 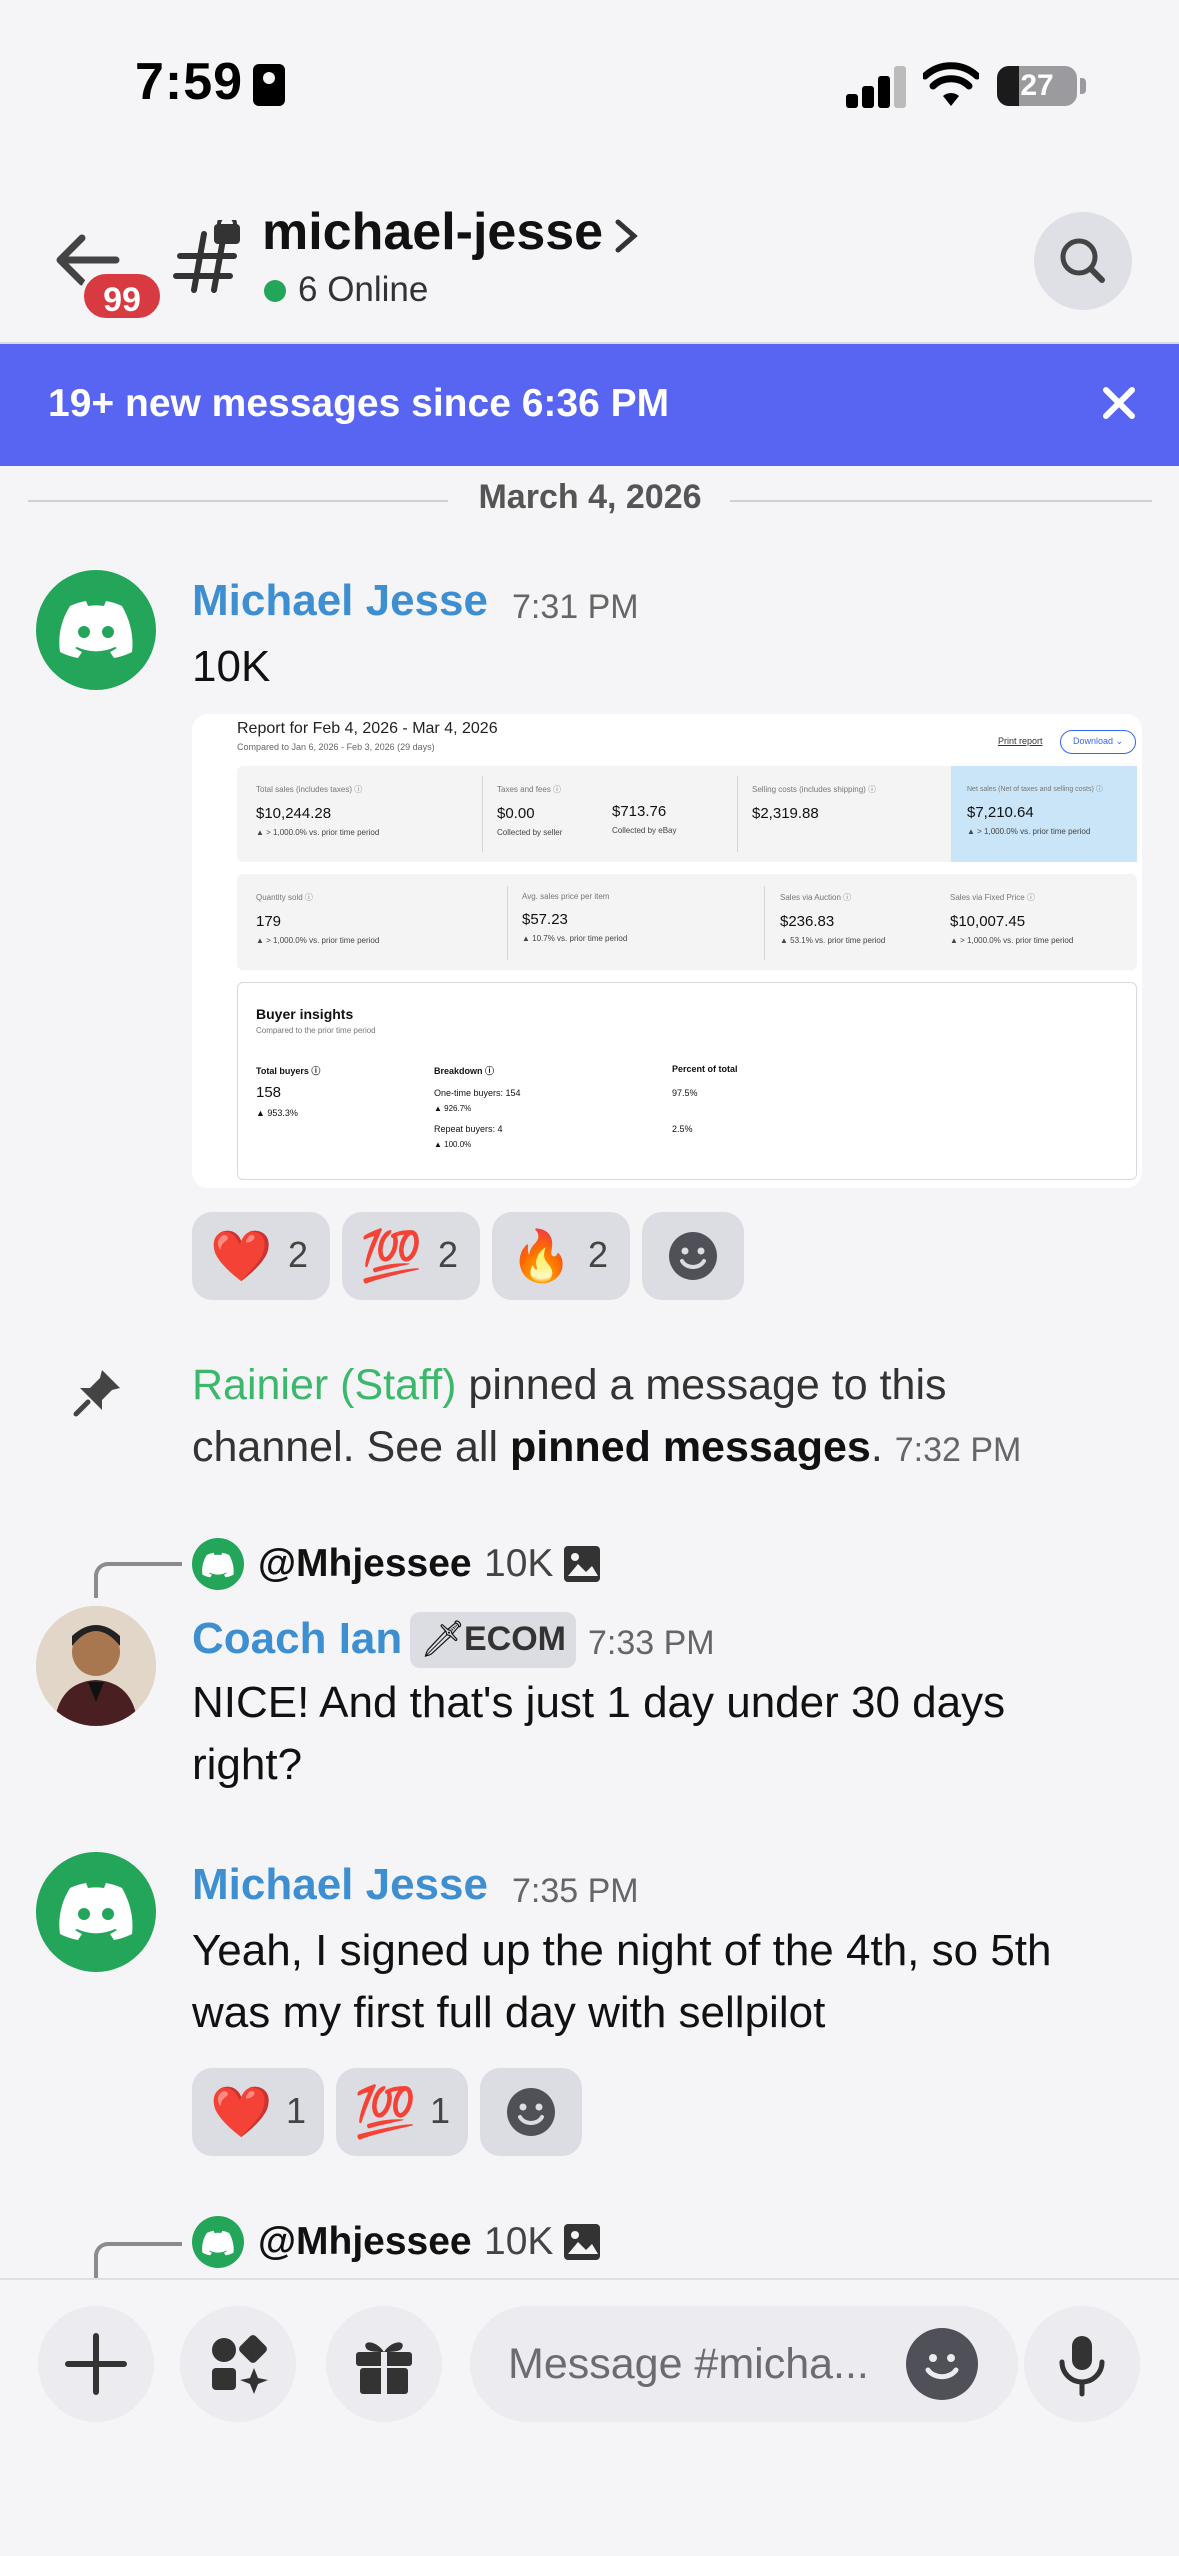 I want to click on repeat-buyers-note: ▲ 100.0%, so click(x=453, y=1144).